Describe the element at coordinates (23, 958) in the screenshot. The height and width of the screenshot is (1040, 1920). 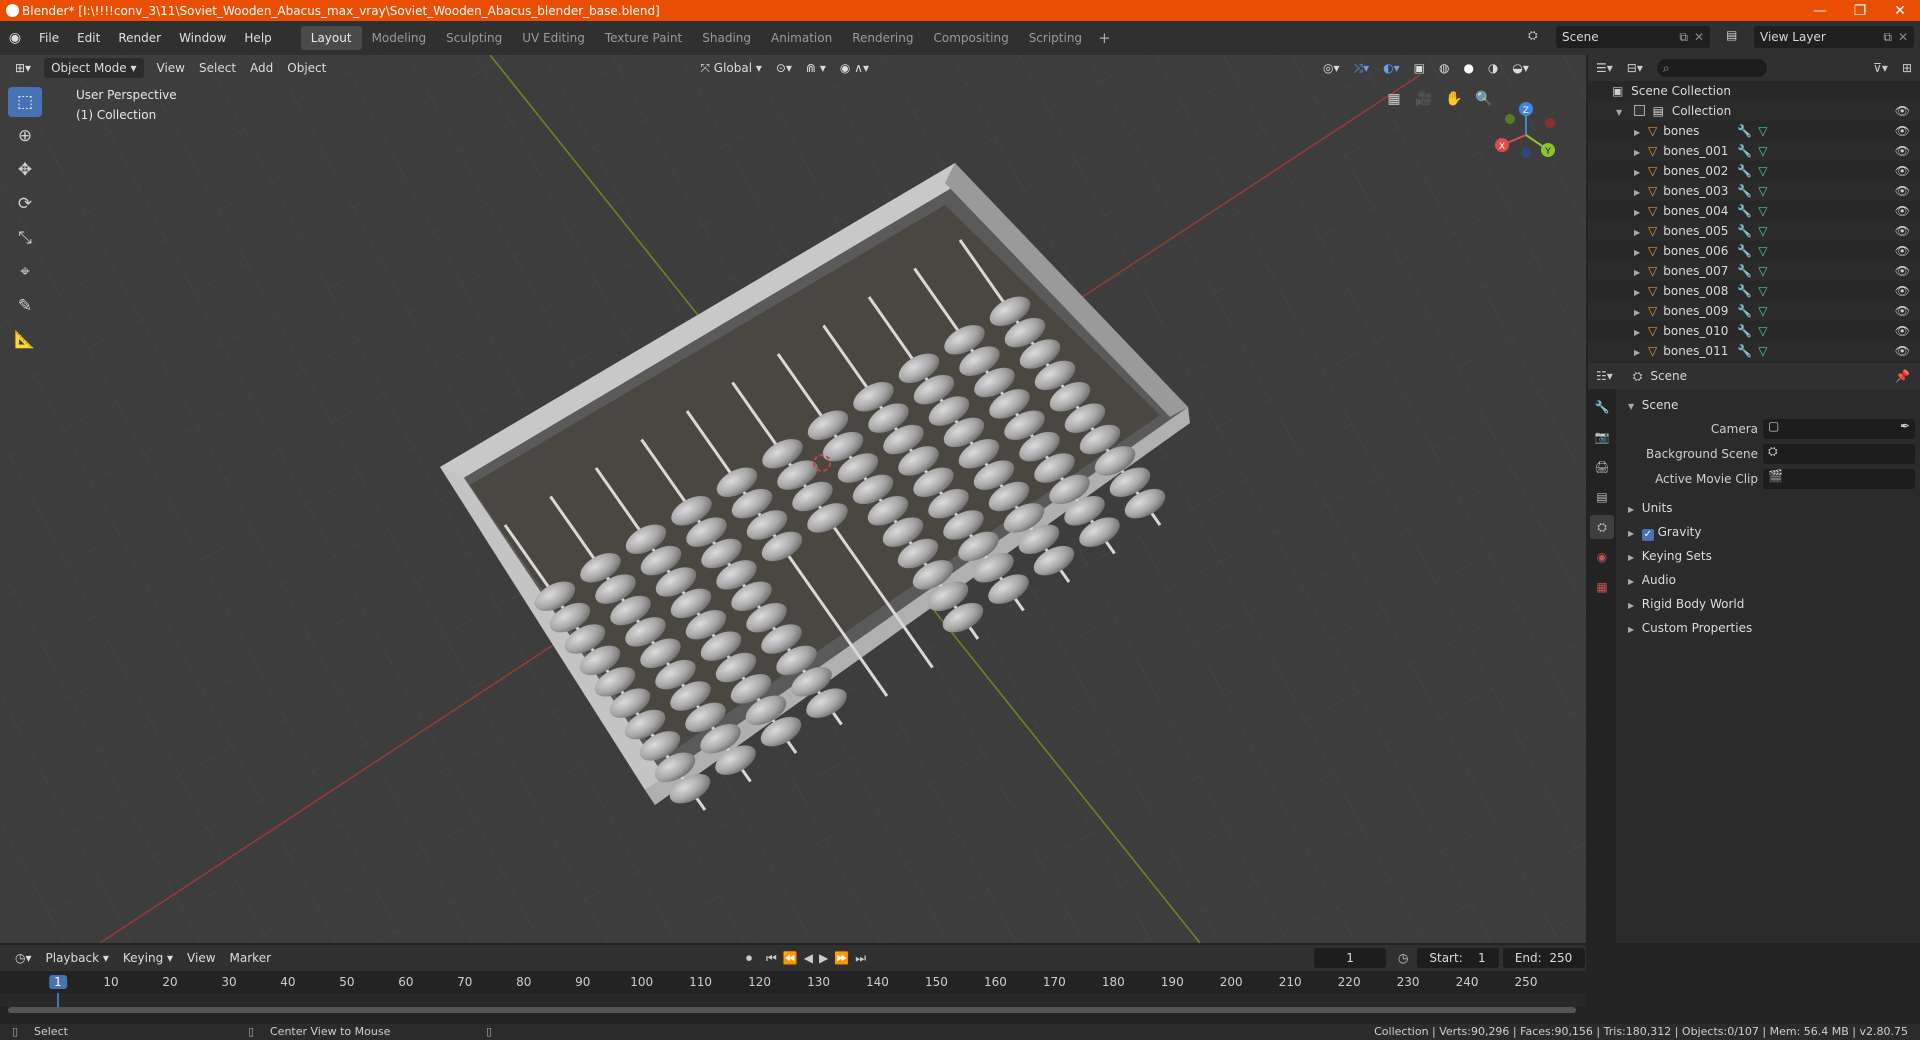
I see `timeline-editor-type-icon: ◷▾` at that location.